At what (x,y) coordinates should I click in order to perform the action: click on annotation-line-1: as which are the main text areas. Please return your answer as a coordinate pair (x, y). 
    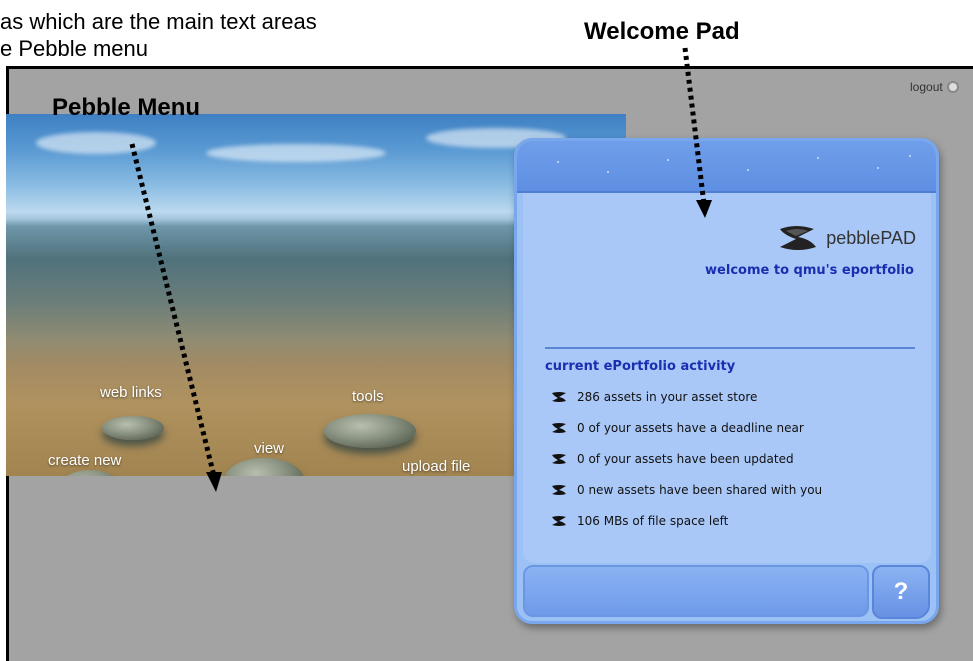
    Looking at the image, I should click on (158, 21).